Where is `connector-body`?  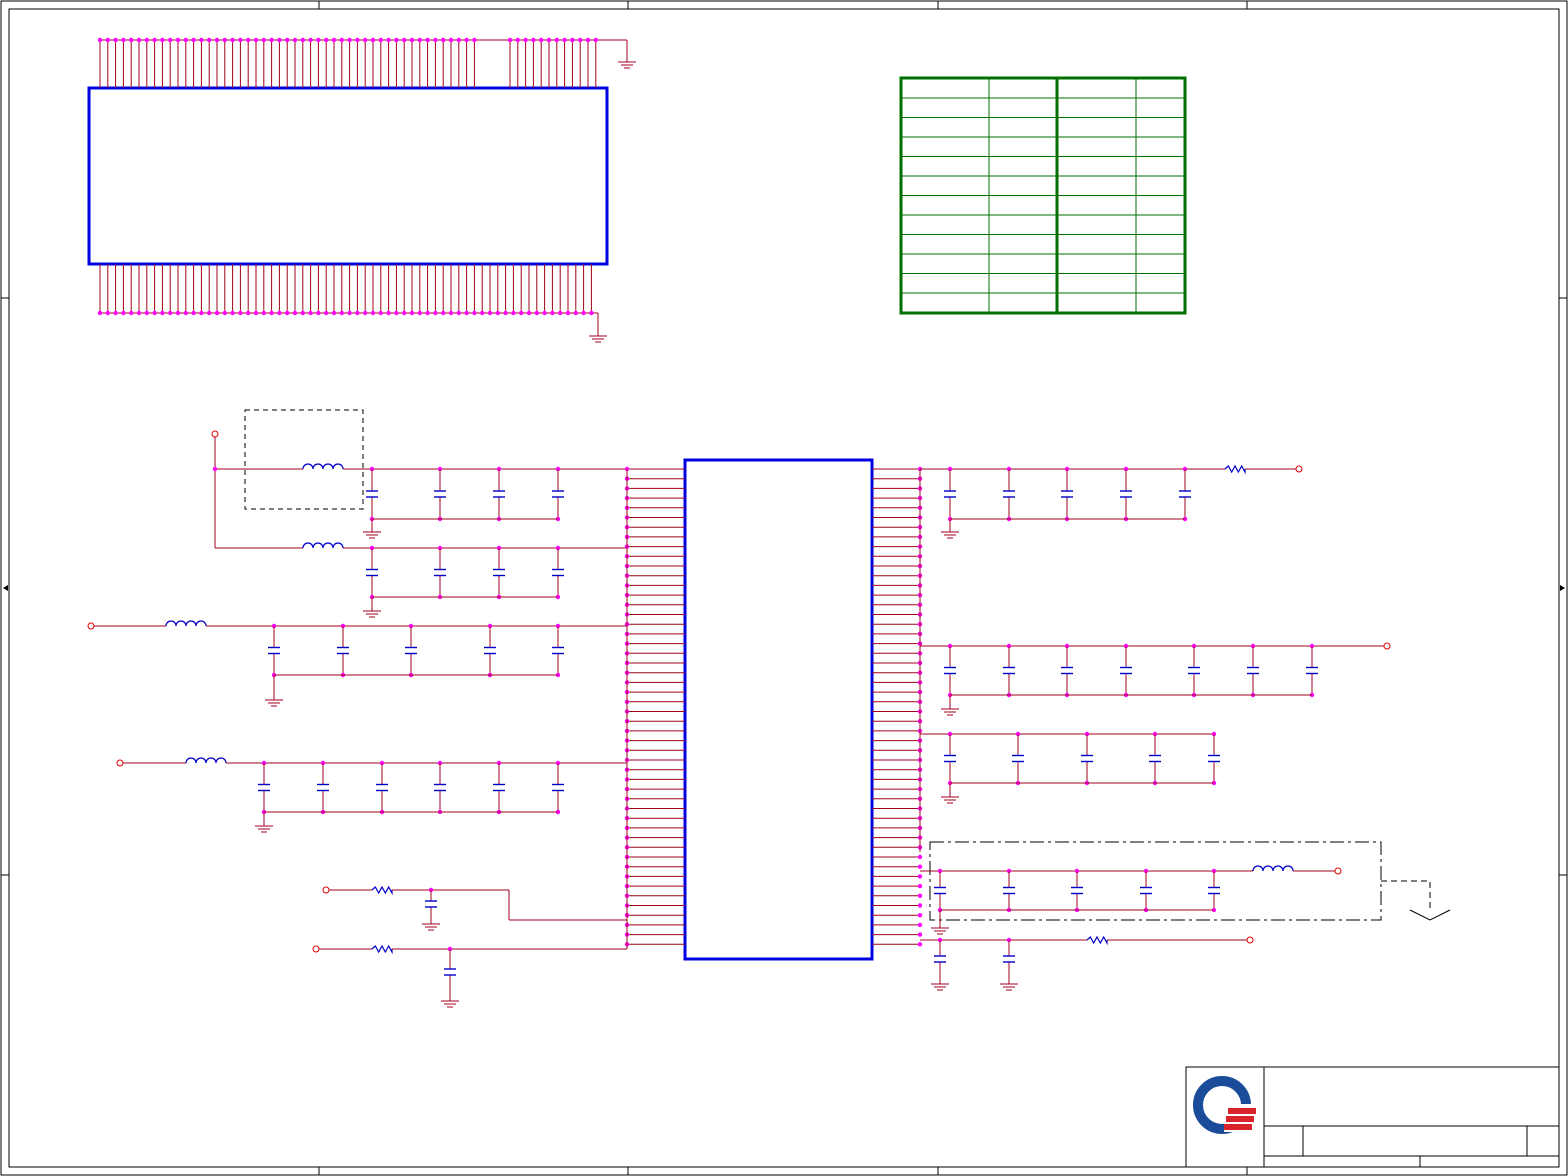
connector-body is located at coordinates (348, 176).